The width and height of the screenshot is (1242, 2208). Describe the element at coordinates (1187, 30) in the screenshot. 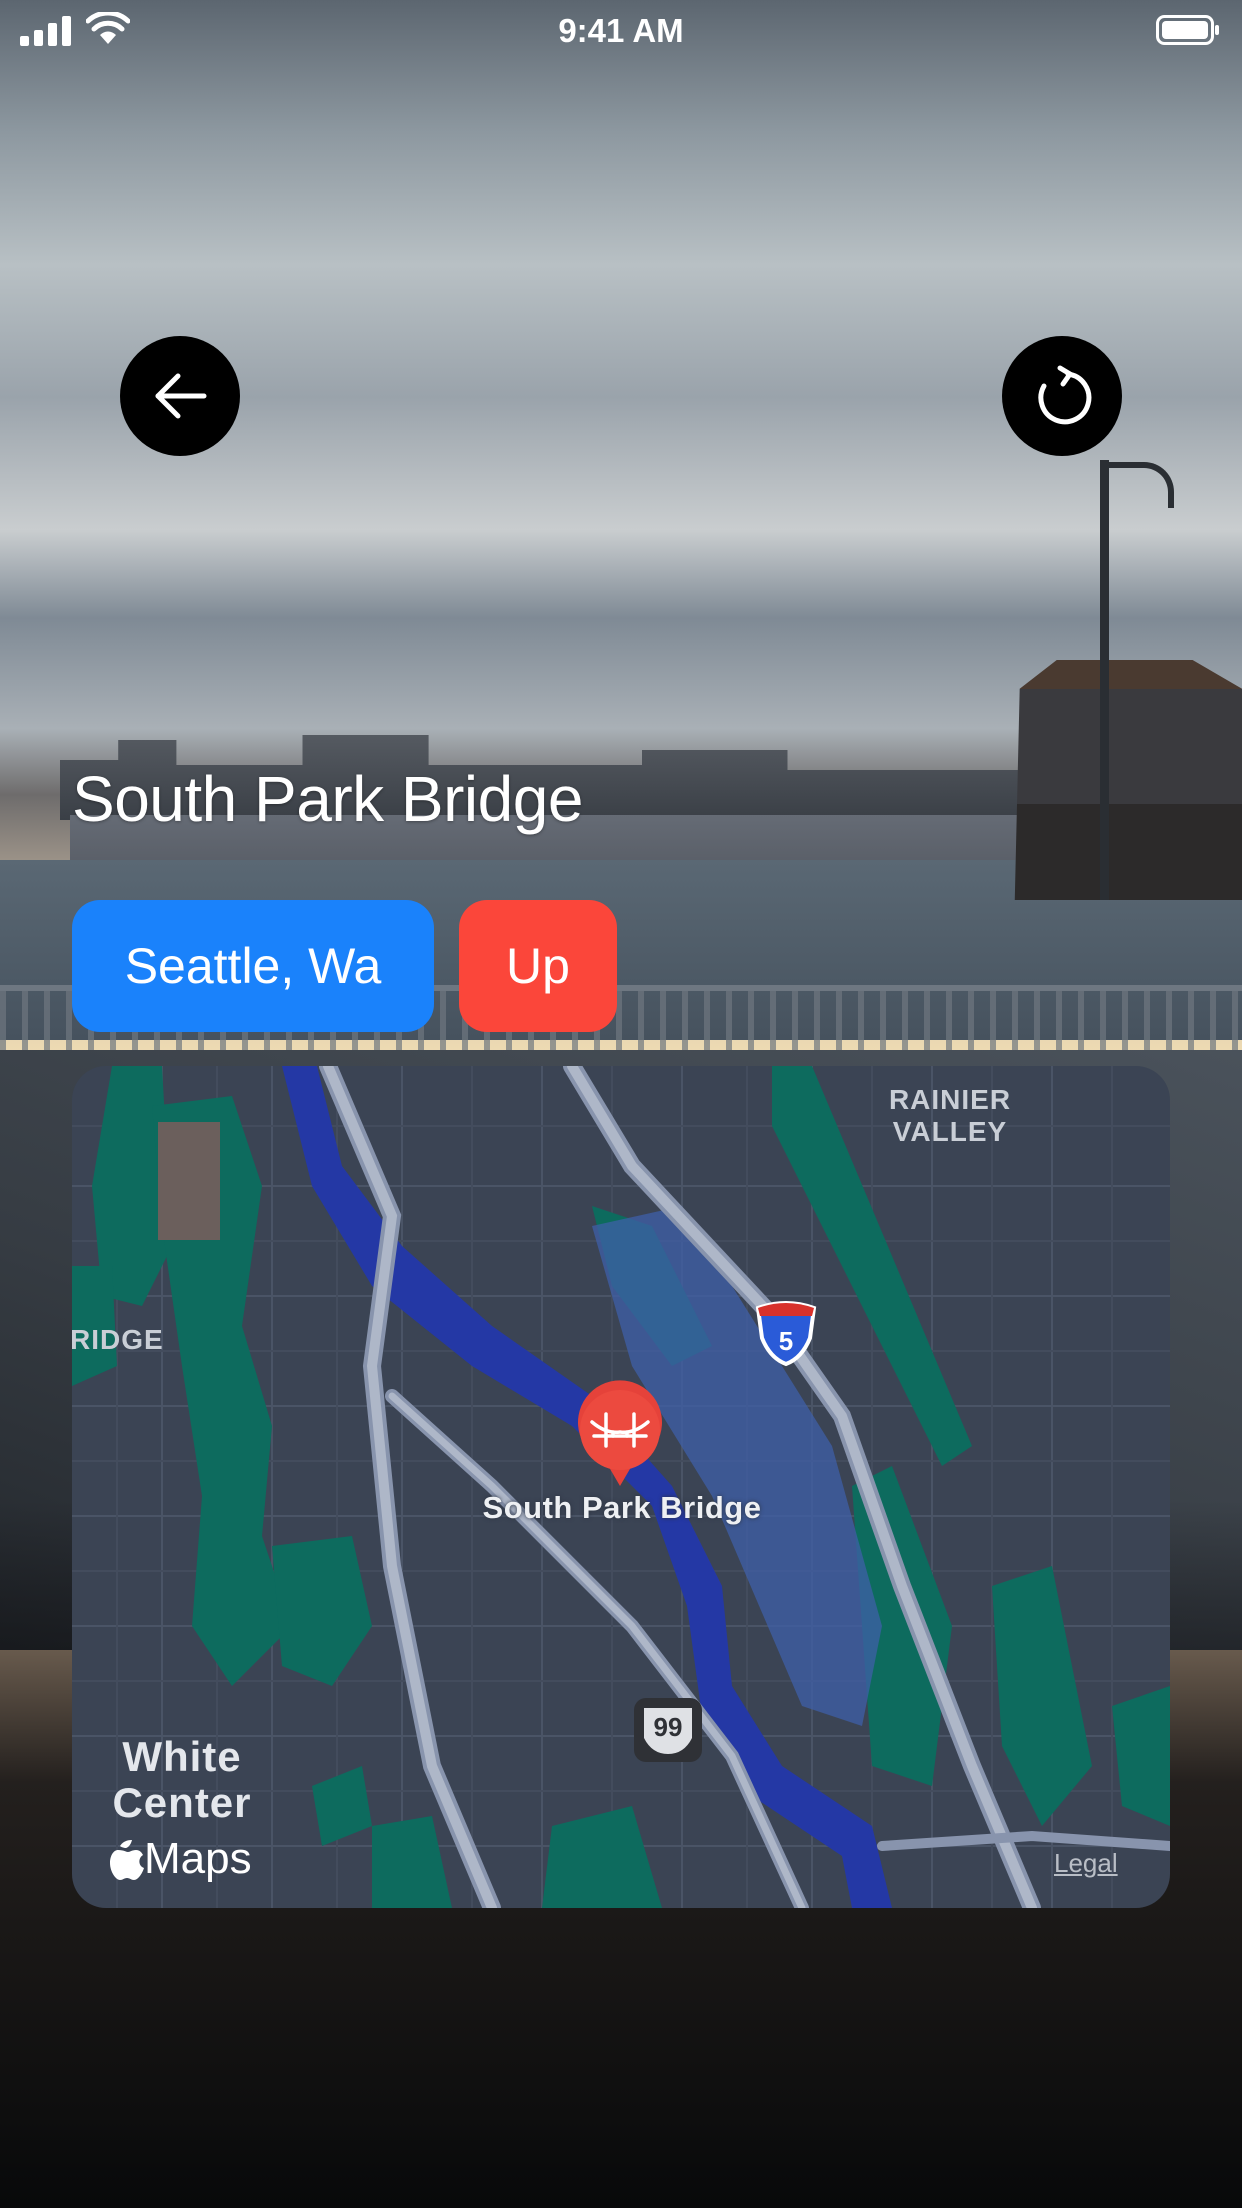

I see `battery-icon` at that location.